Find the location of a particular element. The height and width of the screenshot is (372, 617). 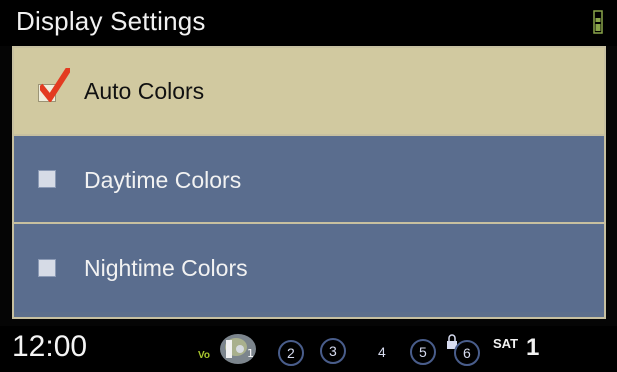

status-content: Vo 1 2 3 4 5 6 SAT 1 is located at coordinates (385, 349).